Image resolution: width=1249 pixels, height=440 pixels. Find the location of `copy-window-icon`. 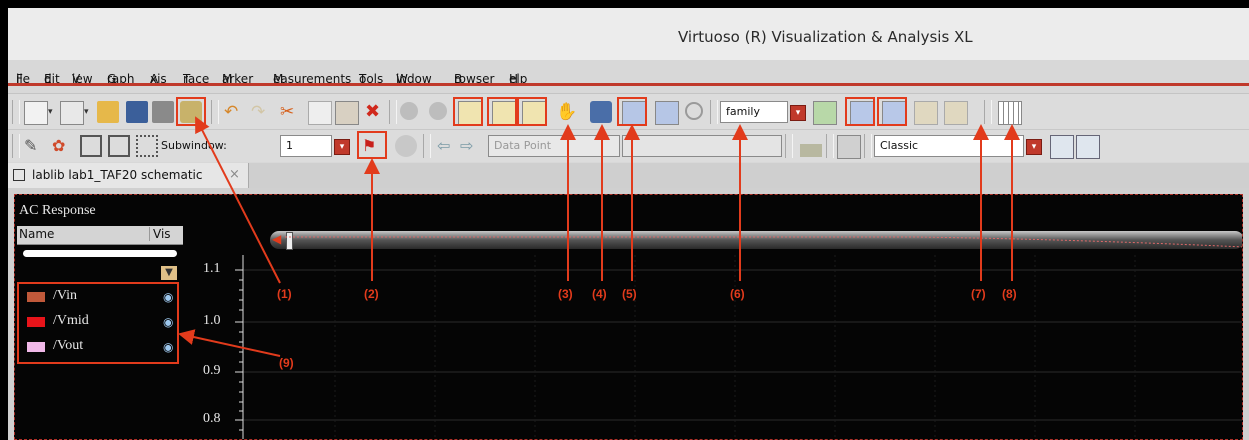

copy-window-icon is located at coordinates (1062, 147).